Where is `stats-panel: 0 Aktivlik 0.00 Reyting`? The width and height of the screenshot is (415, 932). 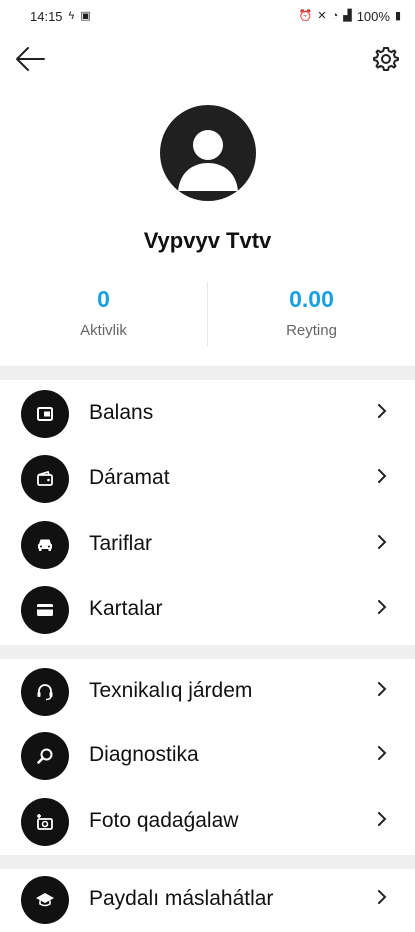
stats-panel: 0 Aktivlik 0.00 Reyting is located at coordinates (207, 313).